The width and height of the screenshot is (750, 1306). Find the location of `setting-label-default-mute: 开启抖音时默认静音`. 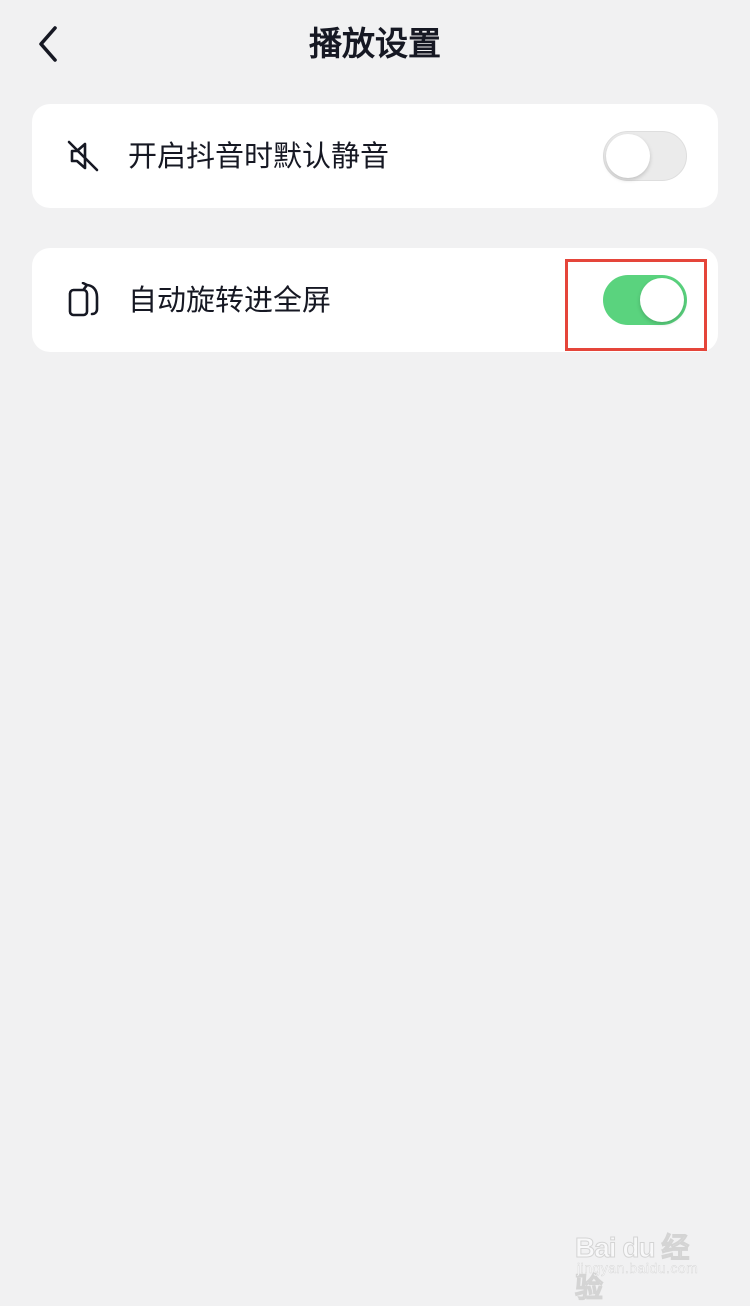

setting-label-default-mute: 开启抖音时默认静音 is located at coordinates (259, 156).